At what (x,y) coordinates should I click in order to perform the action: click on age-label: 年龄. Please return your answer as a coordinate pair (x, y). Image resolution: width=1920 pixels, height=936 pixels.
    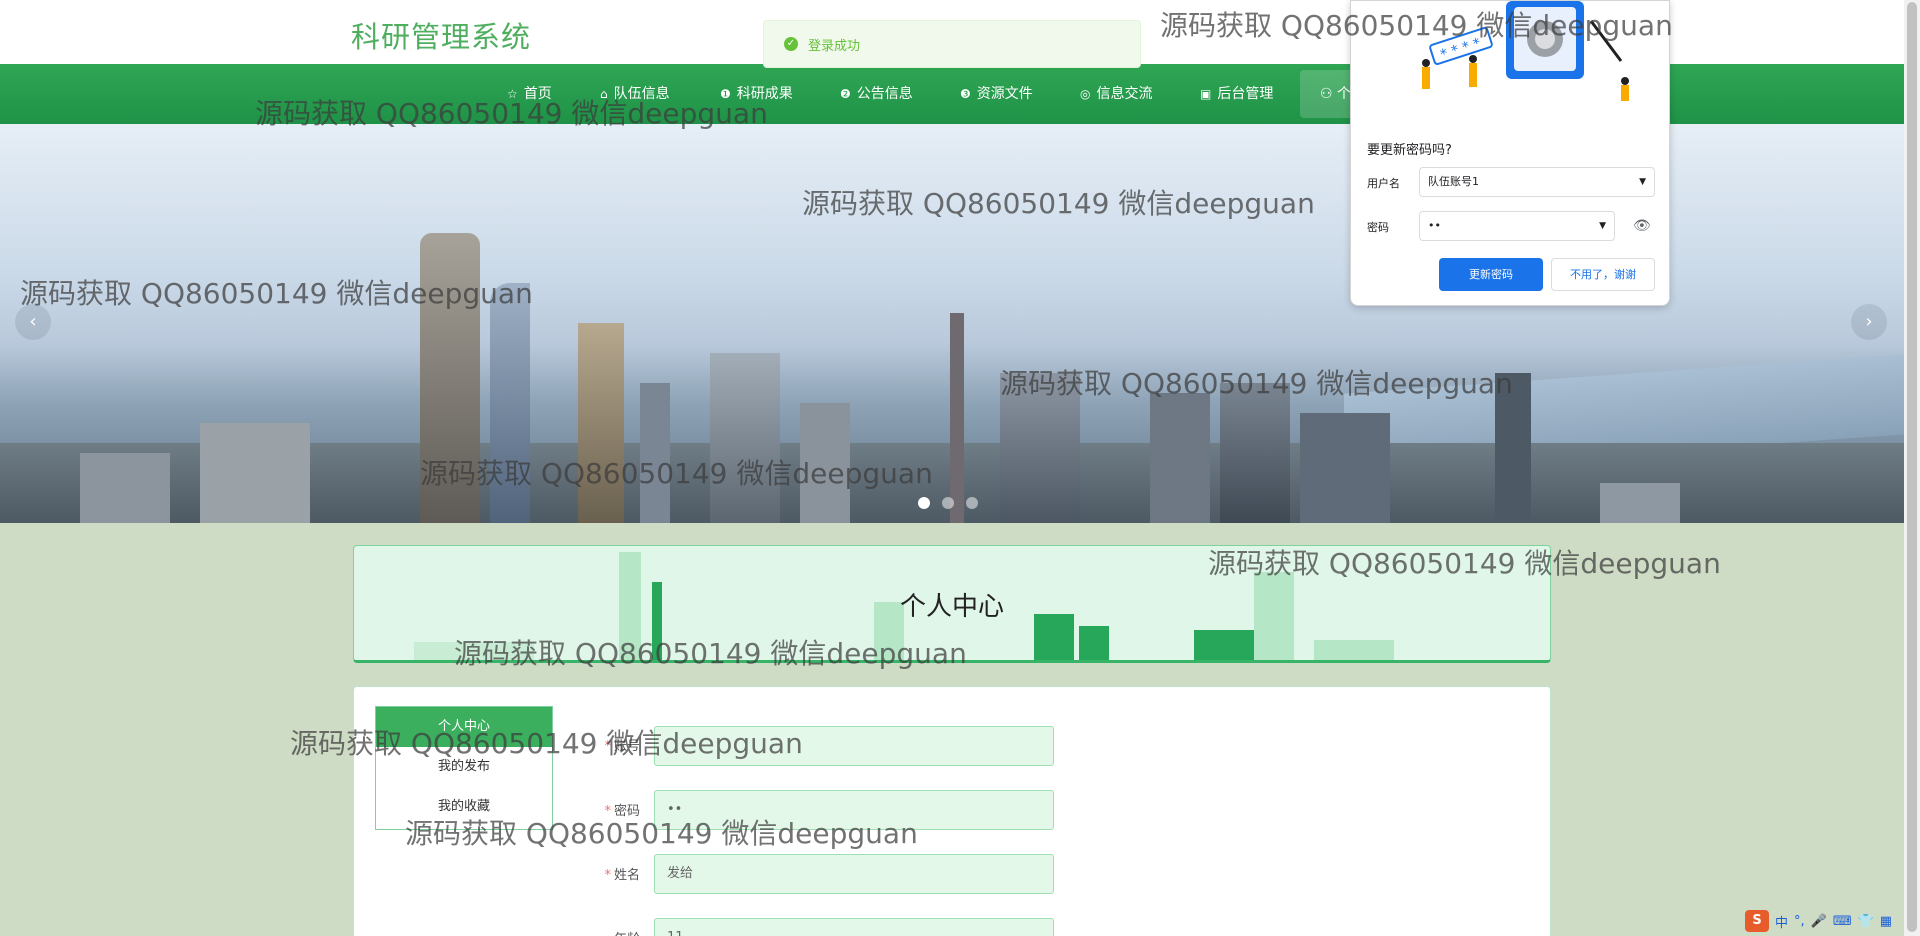
    Looking at the image, I should click on (595, 932).